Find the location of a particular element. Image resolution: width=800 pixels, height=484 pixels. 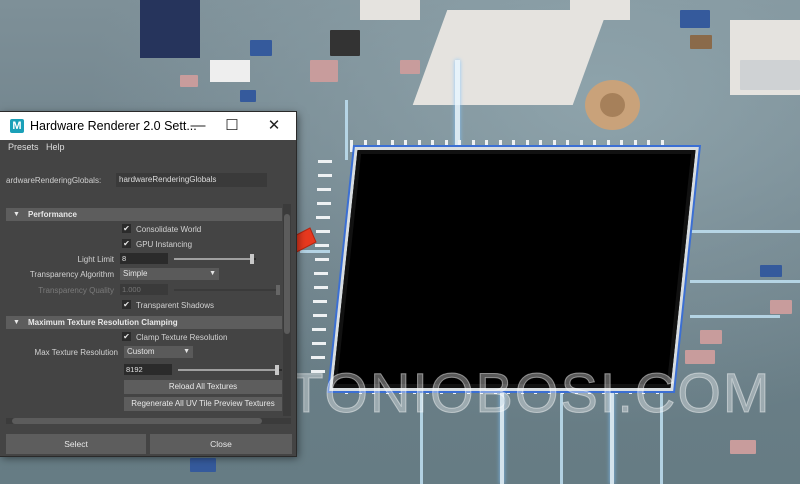

globals-node-field: hardwareRenderingGlobals is located at coordinates (191, 180).